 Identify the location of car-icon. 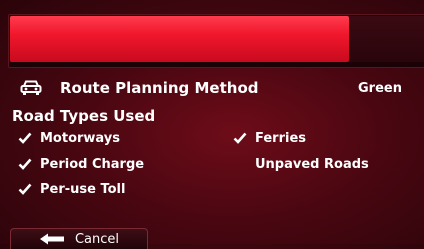
(31, 87).